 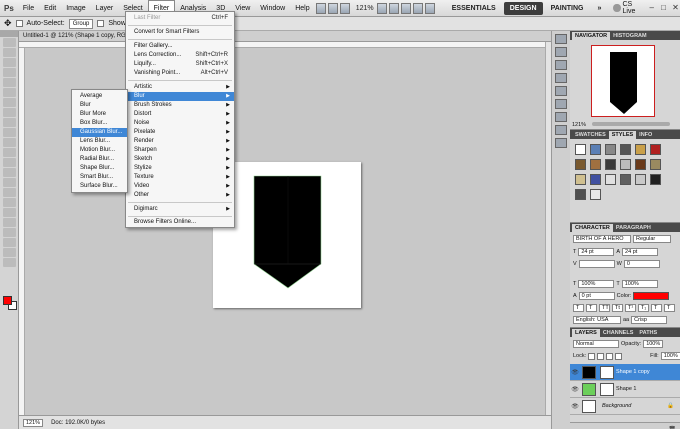 What do you see at coordinates (641, 264) in the screenshot?
I see `tracking-field: 0` at bounding box center [641, 264].